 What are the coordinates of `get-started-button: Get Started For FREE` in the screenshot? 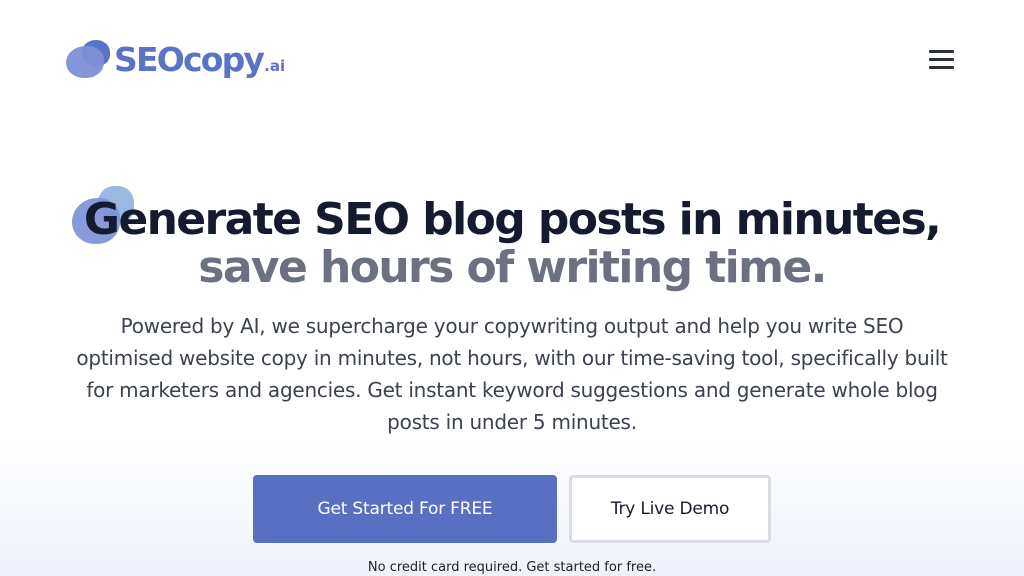 It's located at (405, 509).